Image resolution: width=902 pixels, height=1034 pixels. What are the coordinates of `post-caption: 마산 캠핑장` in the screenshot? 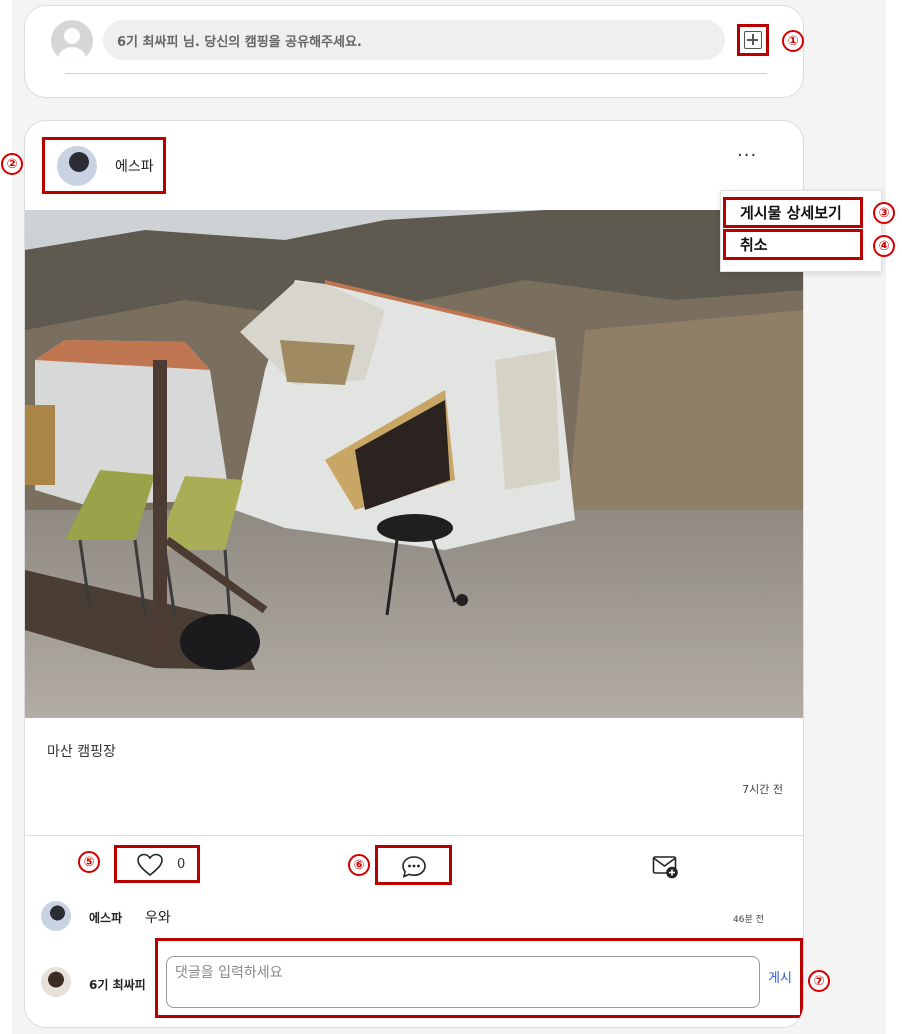 It's located at (81, 752).